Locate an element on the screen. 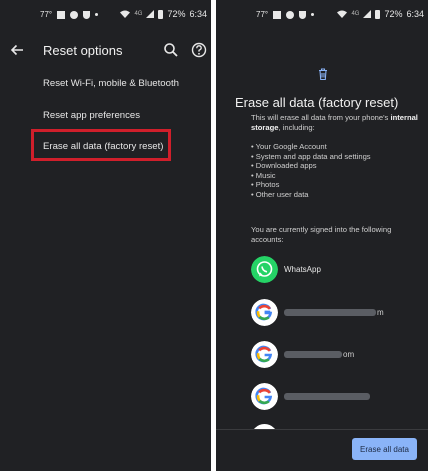 This screenshot has width=428, height=471. trash-icon is located at coordinates (323, 74).